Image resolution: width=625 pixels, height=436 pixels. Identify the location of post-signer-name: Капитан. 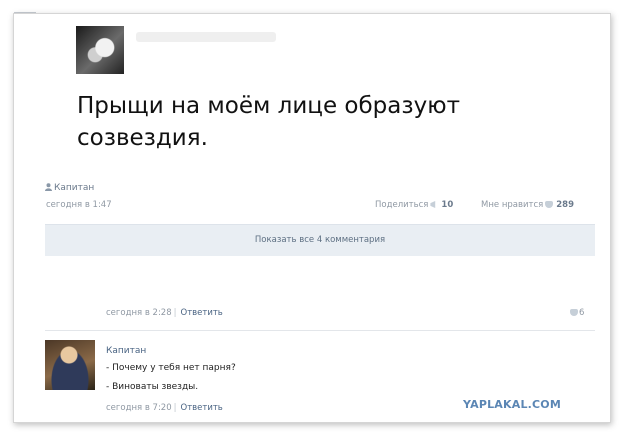
(74, 188).